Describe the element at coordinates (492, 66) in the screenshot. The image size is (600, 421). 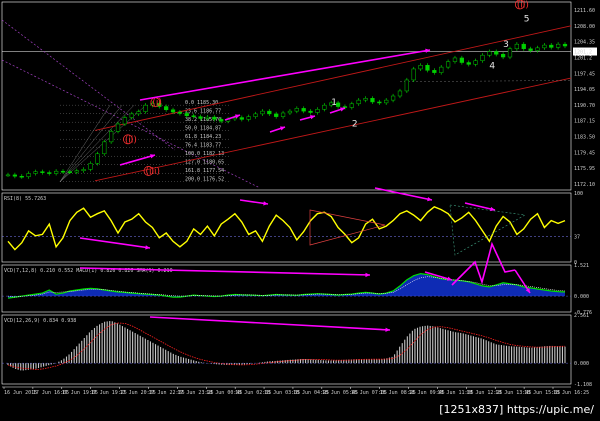
I see `wave-label: 4` at that location.